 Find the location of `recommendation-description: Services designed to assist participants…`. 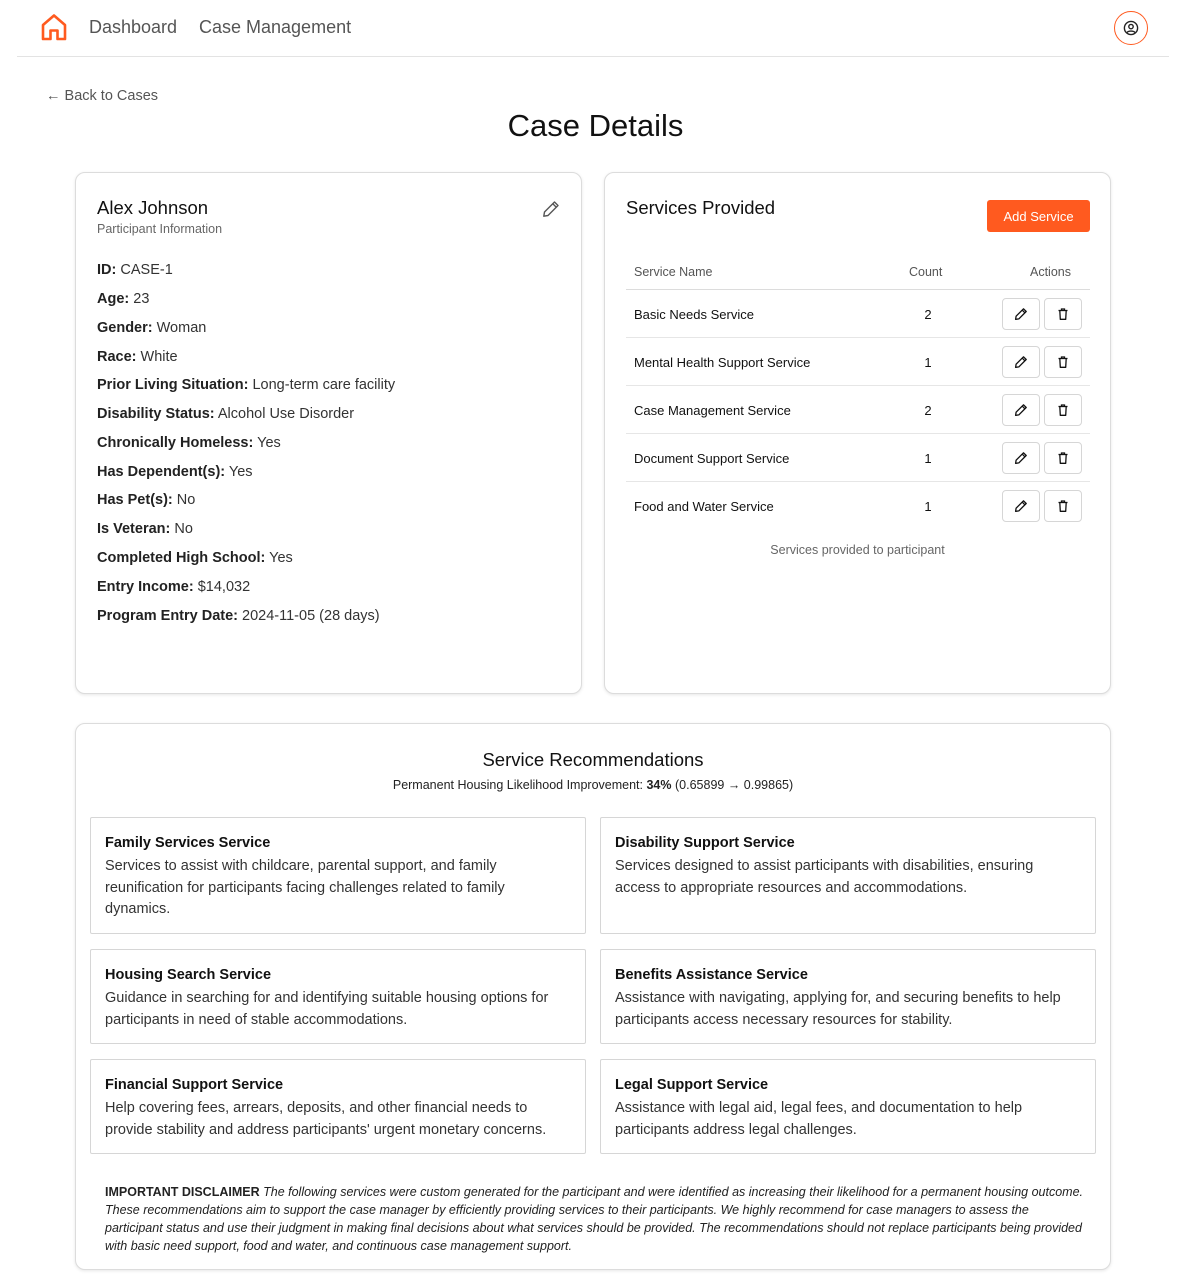

recommendation-description: Services designed to assist participants… is located at coordinates (824, 877).